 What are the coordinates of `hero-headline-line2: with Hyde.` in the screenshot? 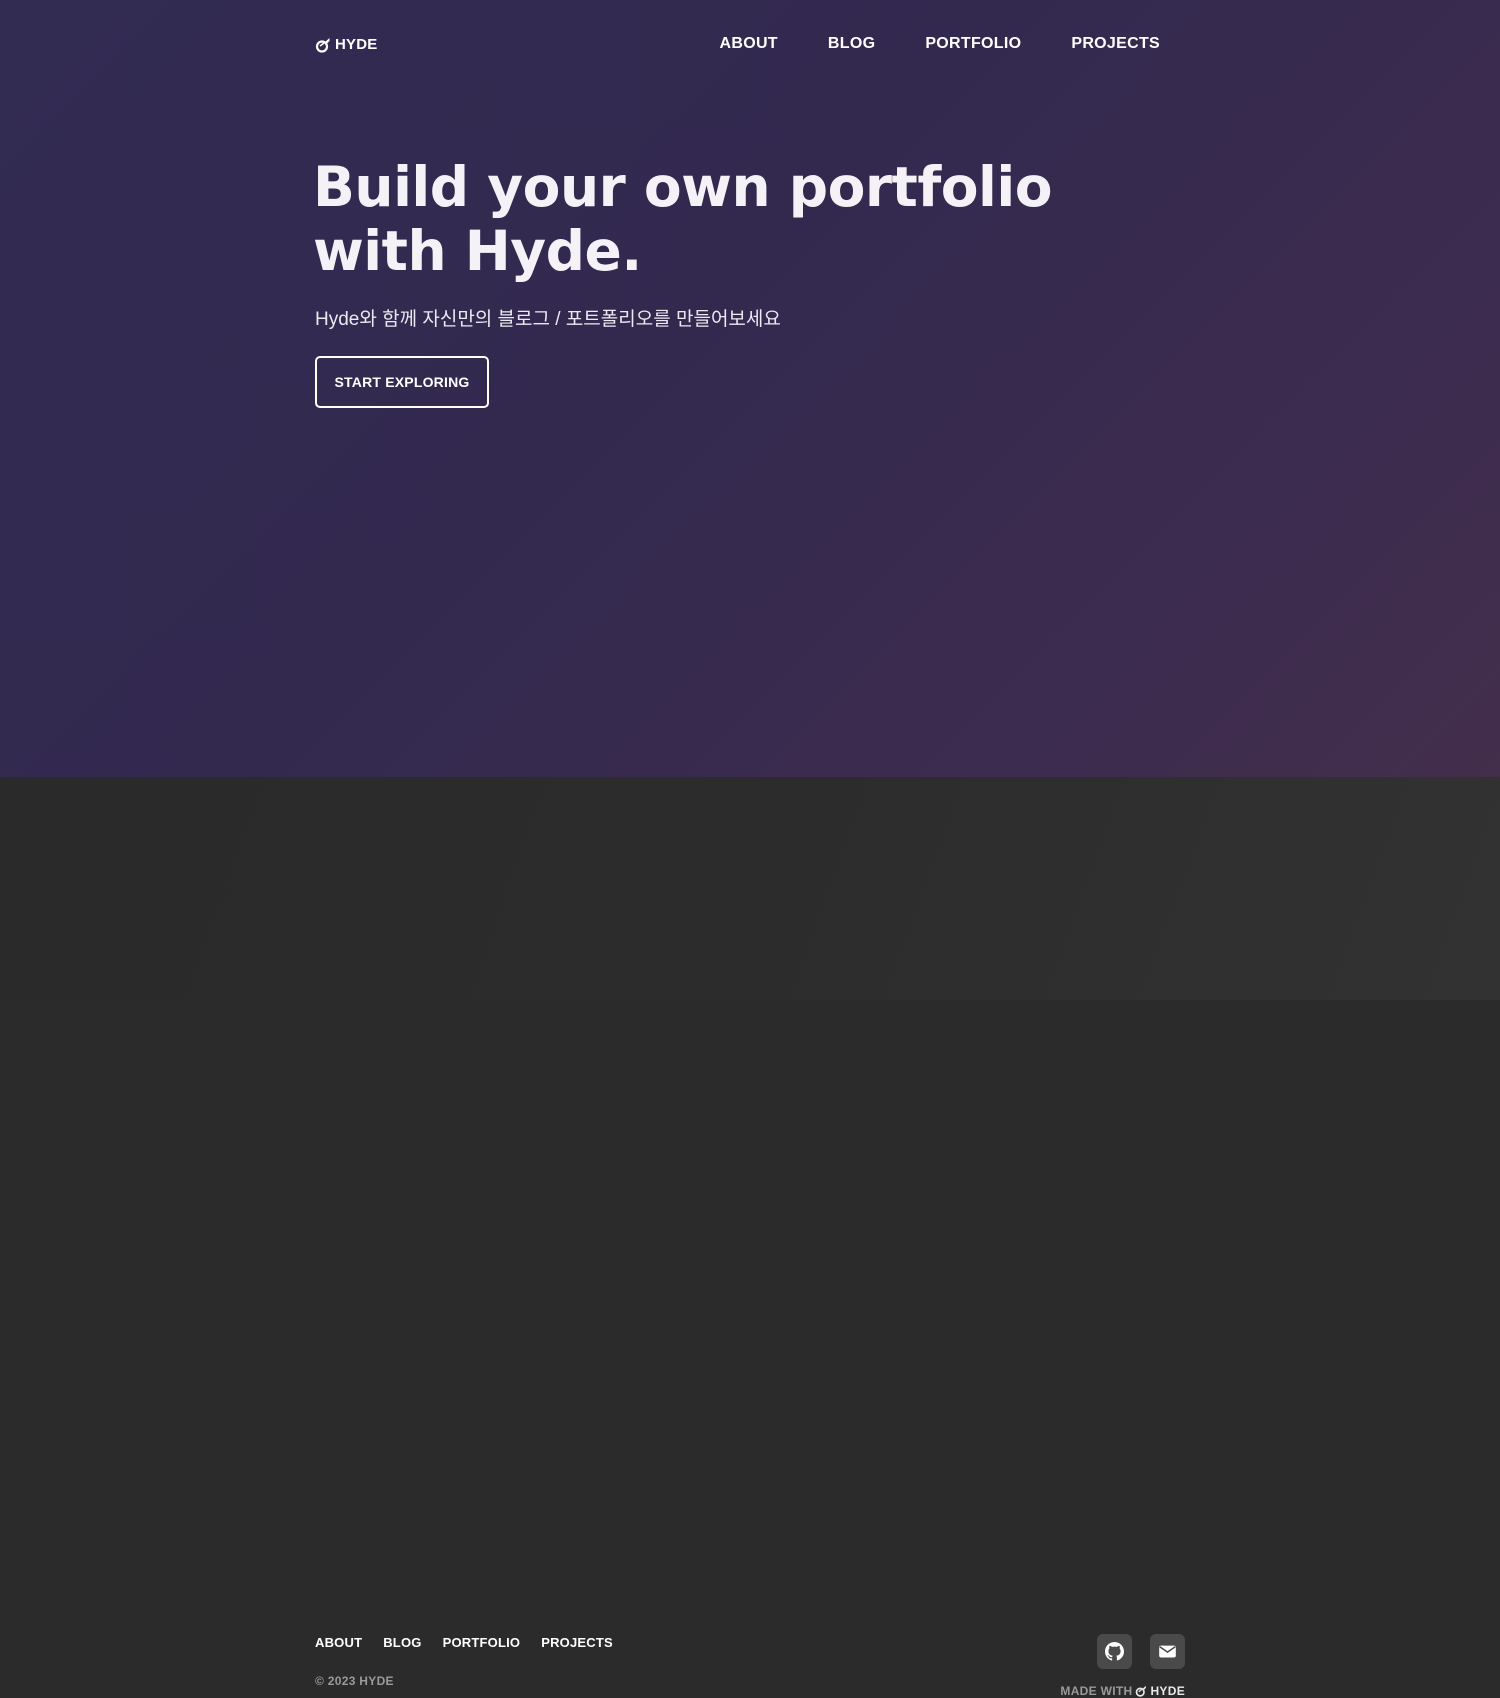 It's located at (477, 251).